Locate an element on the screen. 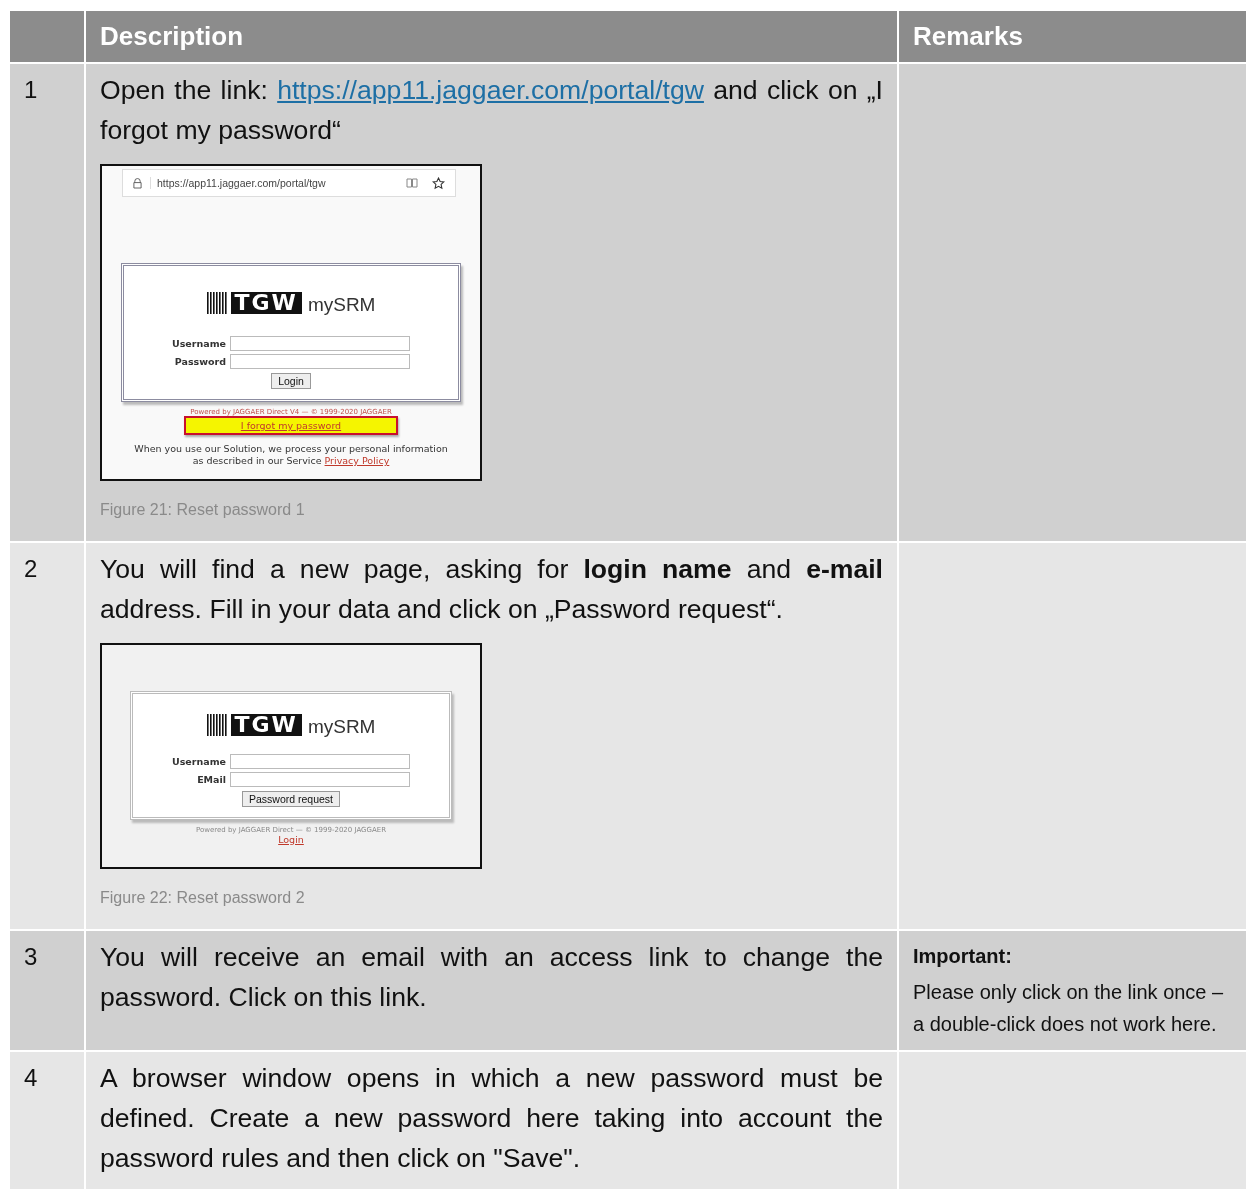 Image resolution: width=1246 pixels, height=1189 pixels. row-number: 4 is located at coordinates (47, 1120).